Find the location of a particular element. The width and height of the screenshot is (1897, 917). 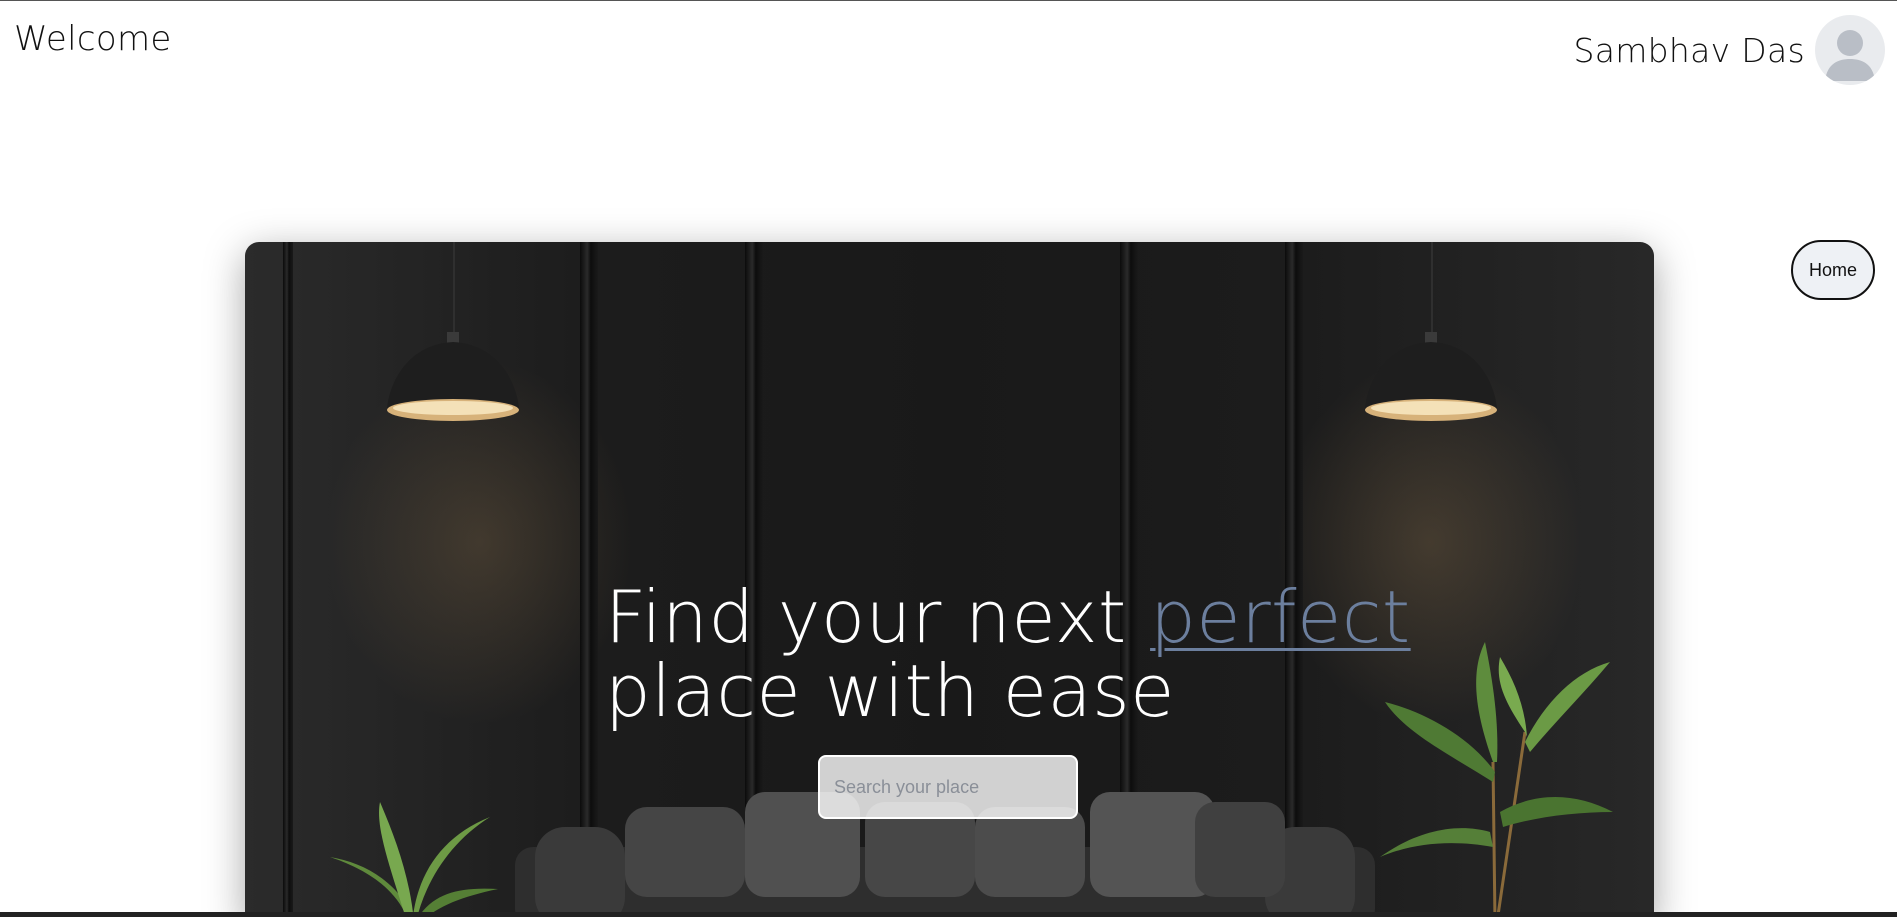

headline-text: place with ease is located at coordinates (890, 691).